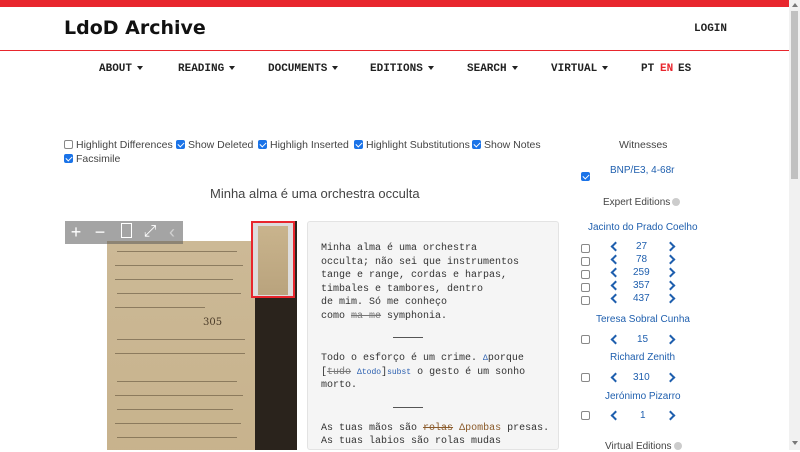 This screenshot has height=452, width=800. I want to click on nav-editions: EDITIONS, so click(402, 69).